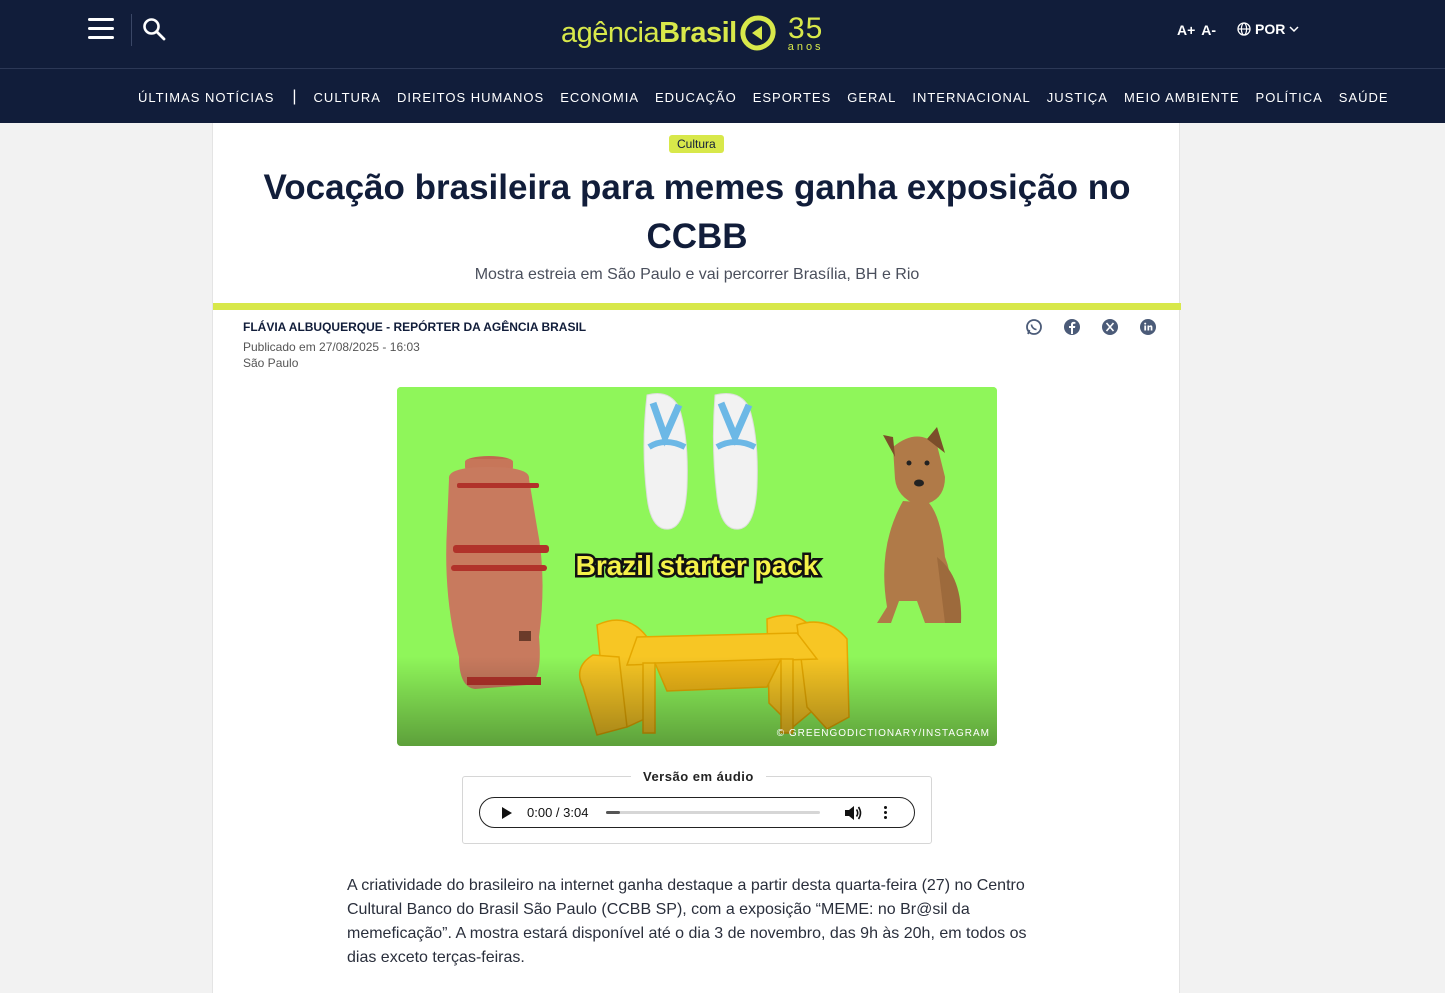 The height and width of the screenshot is (993, 1445). What do you see at coordinates (792, 97) in the screenshot?
I see `nav-item-esportes: ESPORTES` at bounding box center [792, 97].